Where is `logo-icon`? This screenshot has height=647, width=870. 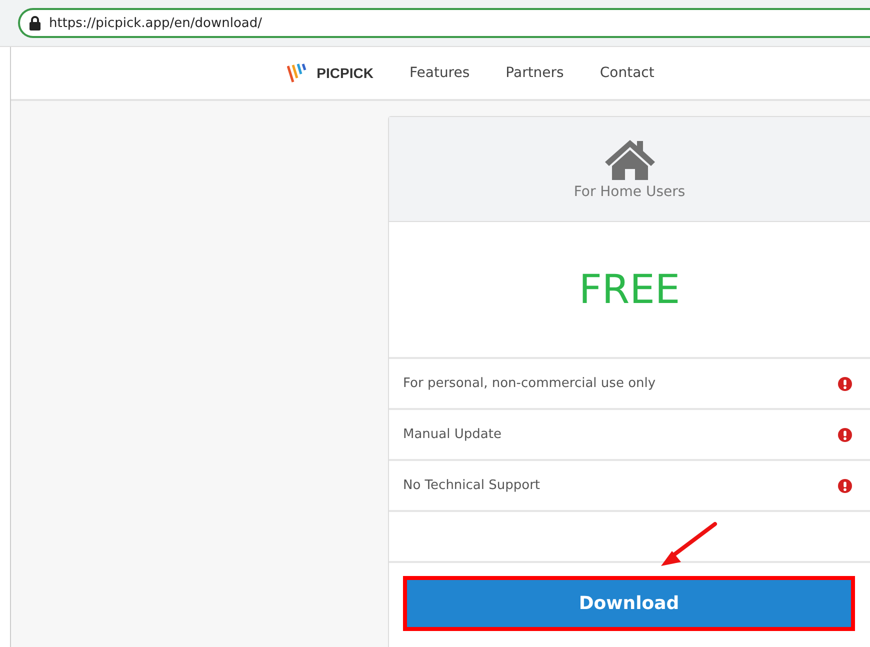
logo-icon is located at coordinates (297, 73).